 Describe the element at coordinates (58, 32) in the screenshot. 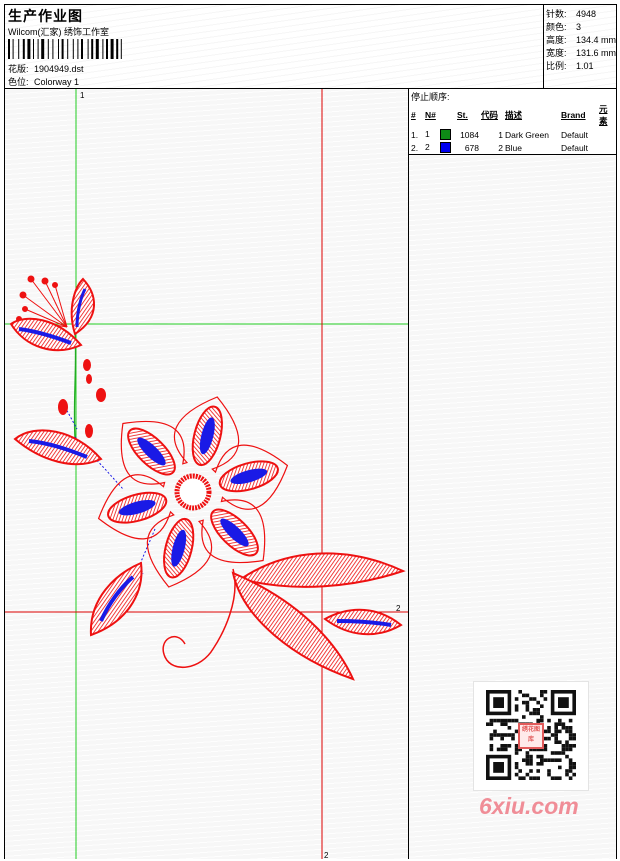

I see `studio-name: Wilcom(汇家) 绣饰工作室` at that location.